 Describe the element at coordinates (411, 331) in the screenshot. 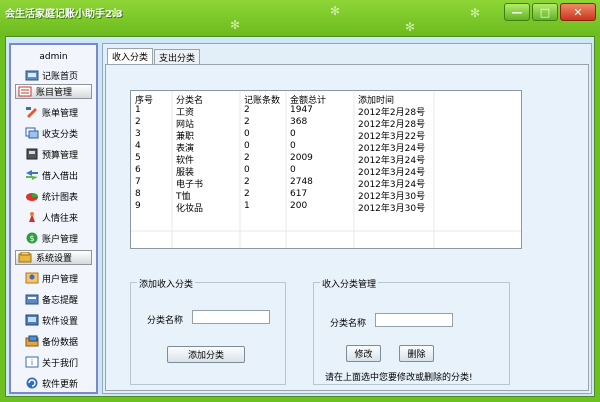

I see `manage-category-group: 收入分类管理 分类名称 修改 删除 请在上面选中您要修改或删除的分类!` at that location.